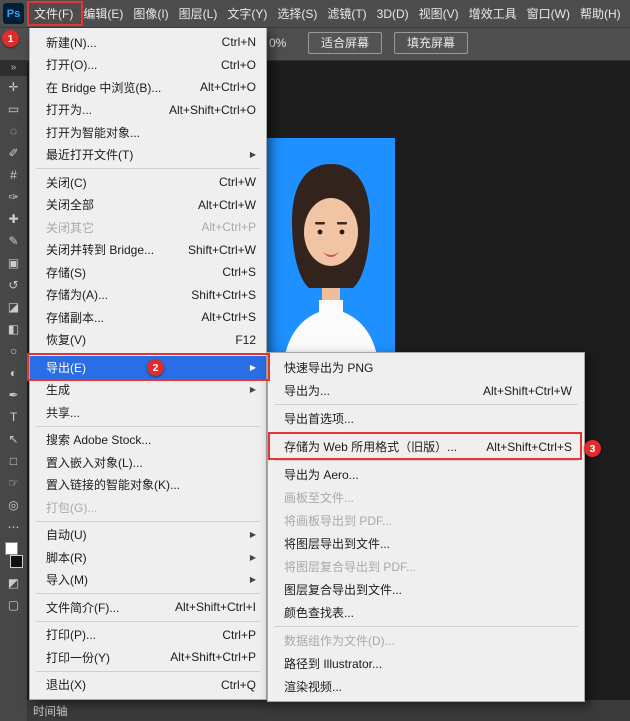 This screenshot has width=630, height=721. I want to click on file-menu-item-label: 关闭(C), so click(66, 182).